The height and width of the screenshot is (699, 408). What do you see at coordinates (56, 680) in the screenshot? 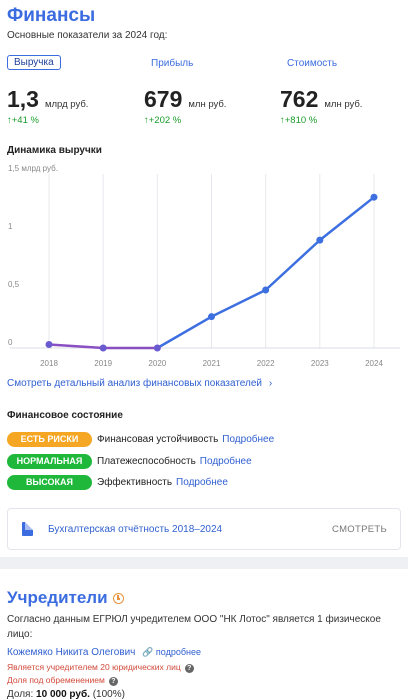
I see `encumbrance-note-text: Доля под обременением` at bounding box center [56, 680].